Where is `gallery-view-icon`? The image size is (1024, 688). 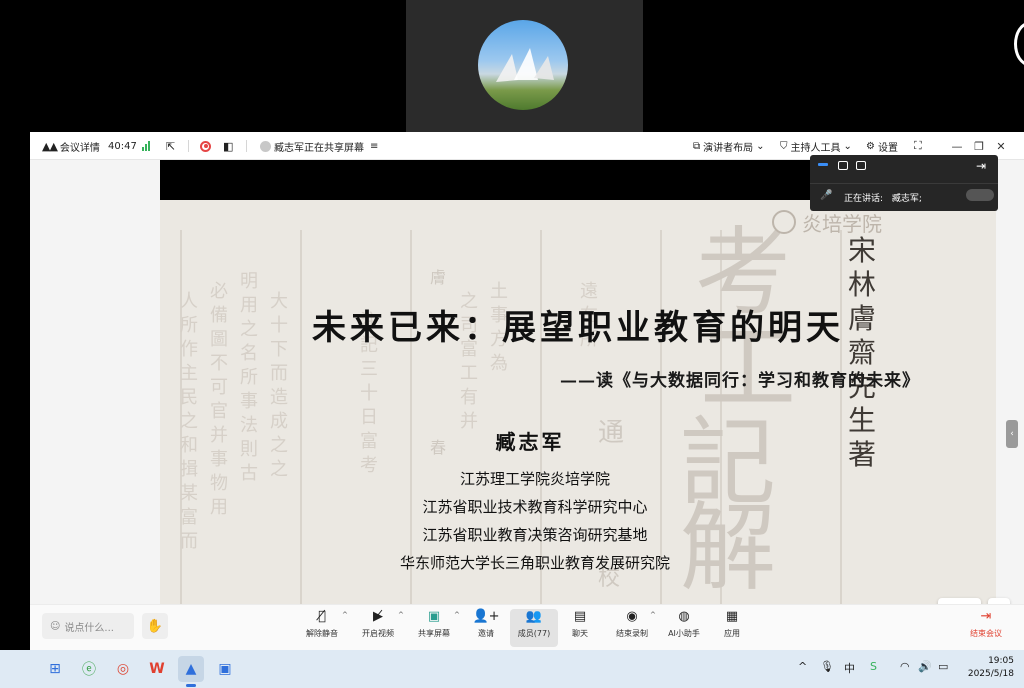 gallery-view-icon is located at coordinates (843, 165).